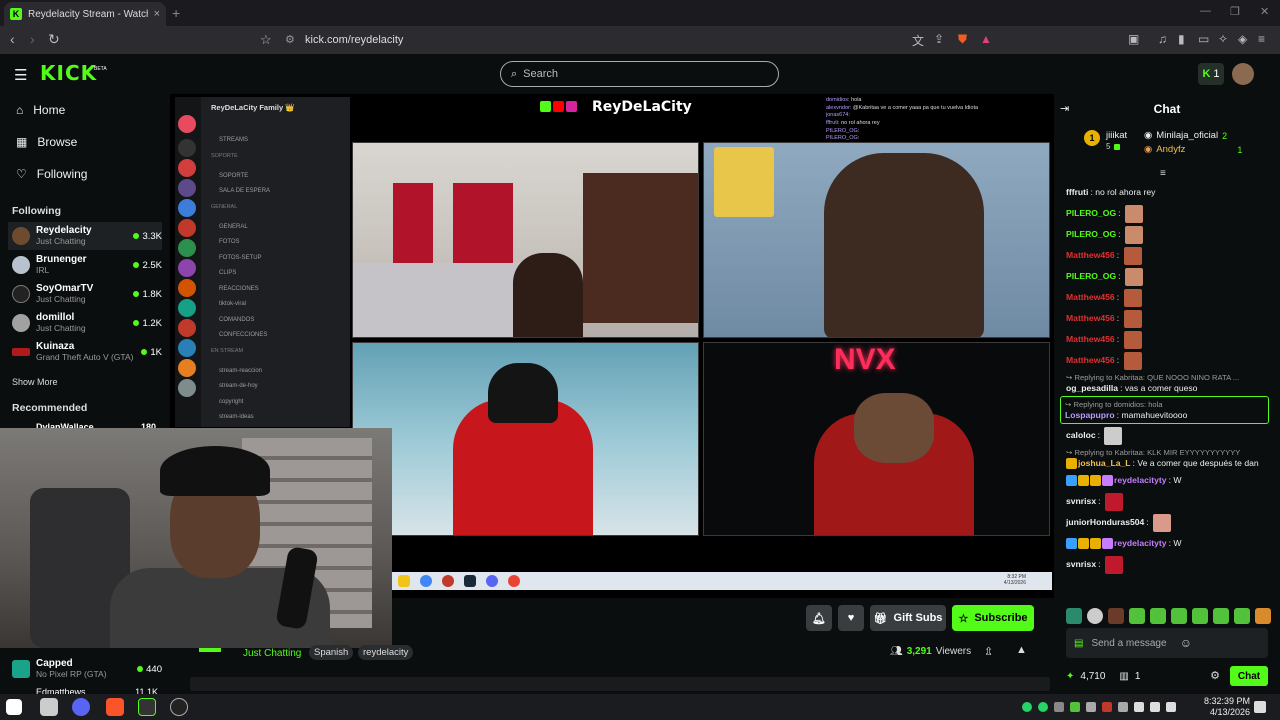  What do you see at coordinates (272, 653) in the screenshot?
I see `category-link: Just Chatting` at bounding box center [272, 653].